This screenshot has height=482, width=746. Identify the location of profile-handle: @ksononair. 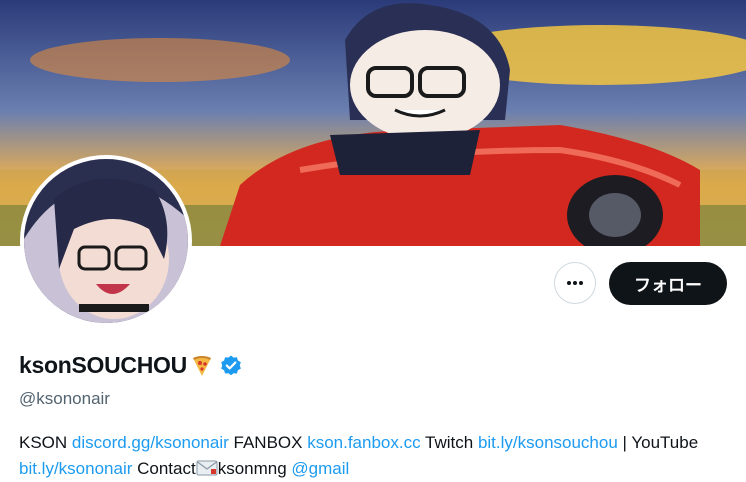
(64, 398).